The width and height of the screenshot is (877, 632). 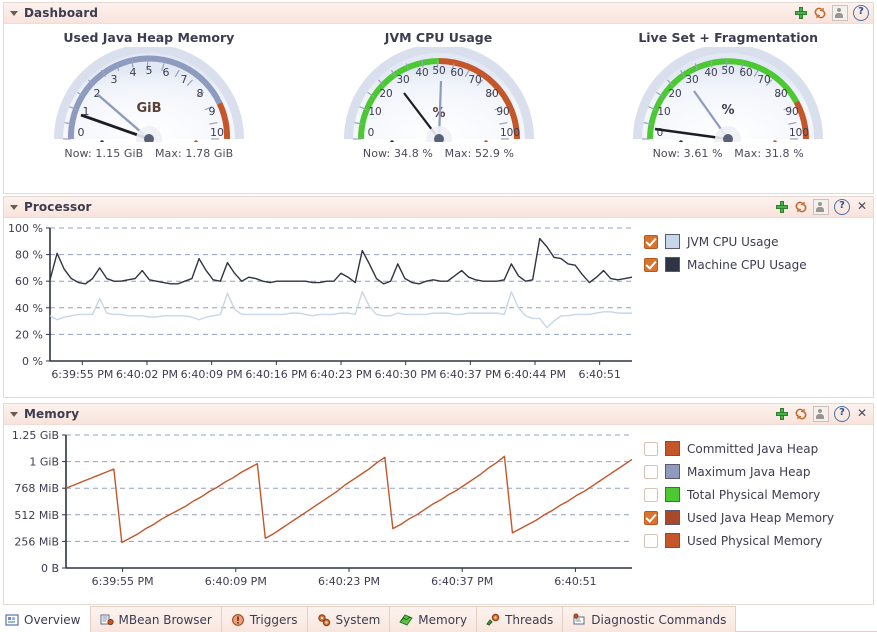 I want to click on dashboard-header: Dashboard ?, so click(x=438, y=13).